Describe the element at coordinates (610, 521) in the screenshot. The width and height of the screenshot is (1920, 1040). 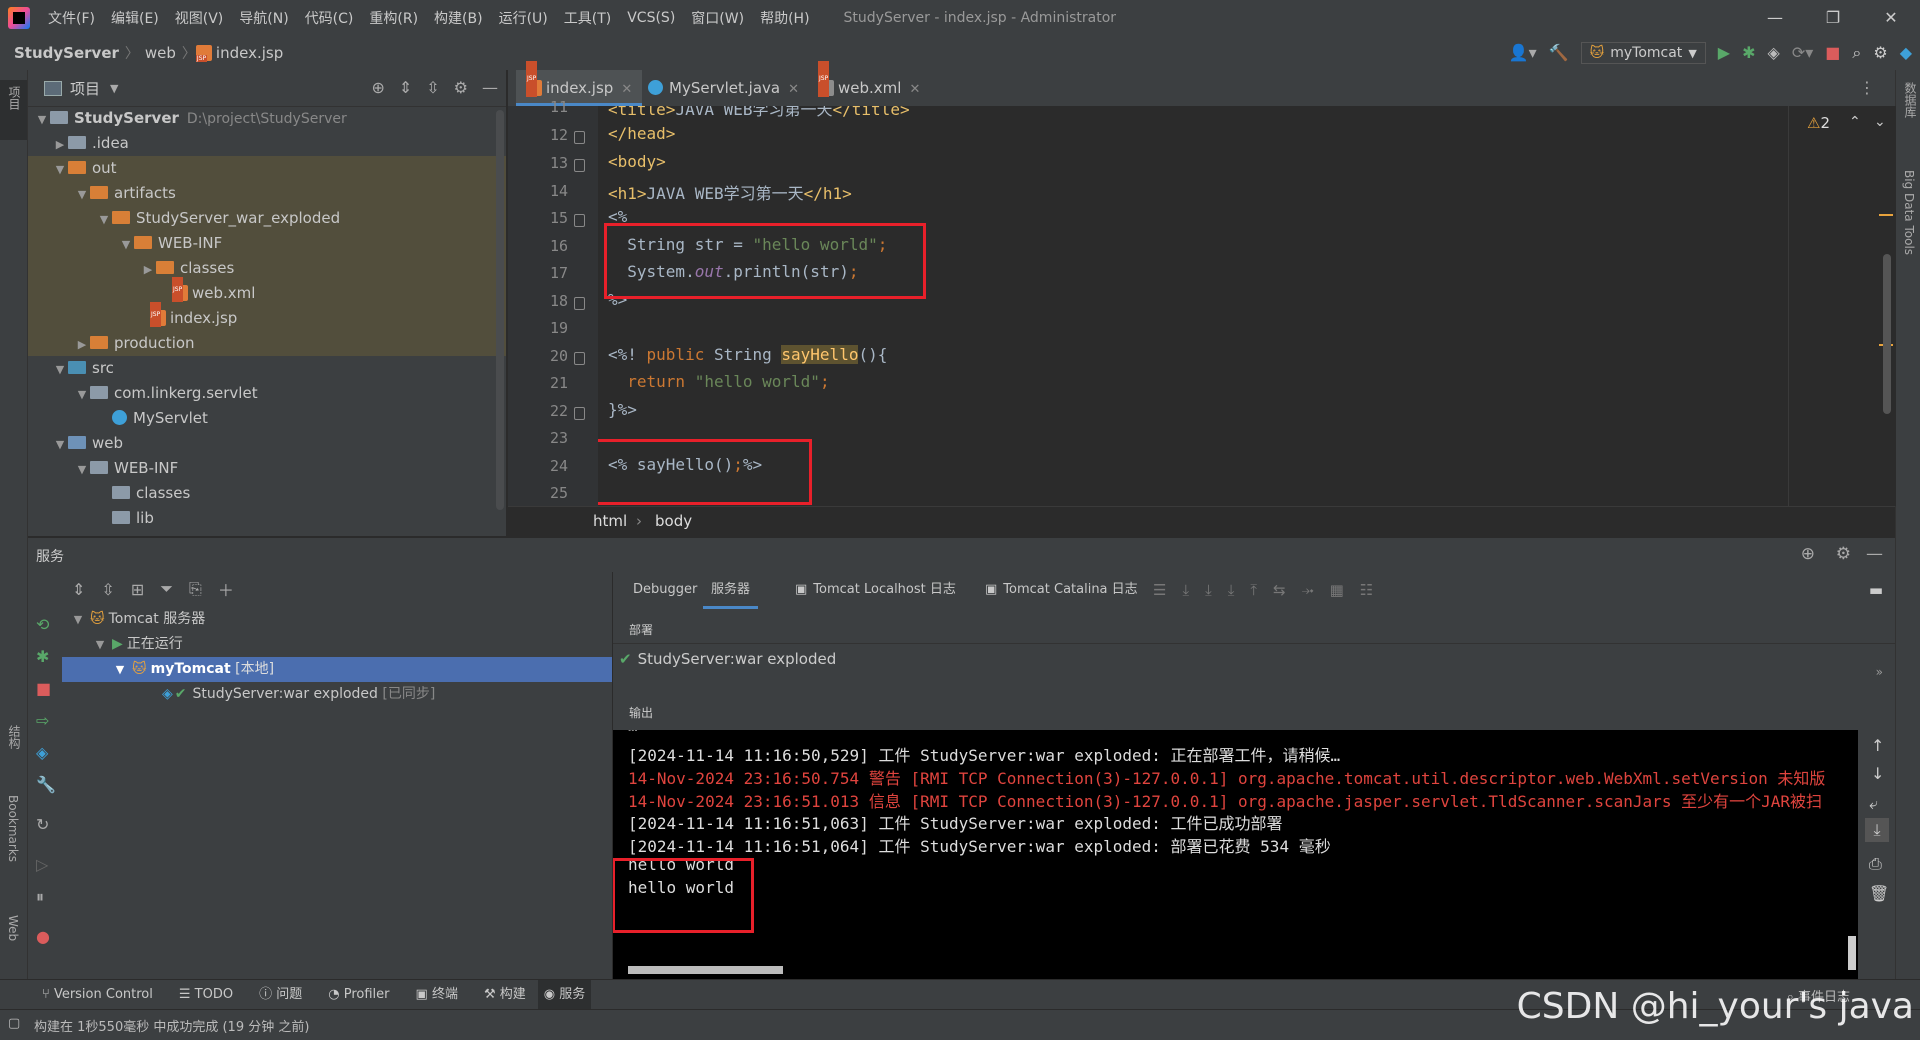
I see `breadcrumb-html: html` at that location.